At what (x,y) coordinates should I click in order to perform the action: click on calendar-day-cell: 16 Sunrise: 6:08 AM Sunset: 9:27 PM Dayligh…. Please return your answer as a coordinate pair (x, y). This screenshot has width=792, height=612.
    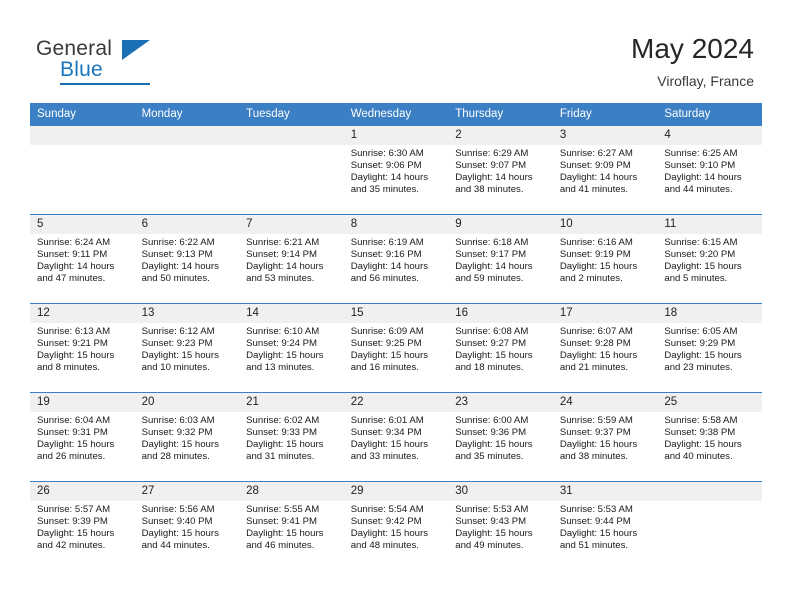
    Looking at the image, I should click on (500, 348).